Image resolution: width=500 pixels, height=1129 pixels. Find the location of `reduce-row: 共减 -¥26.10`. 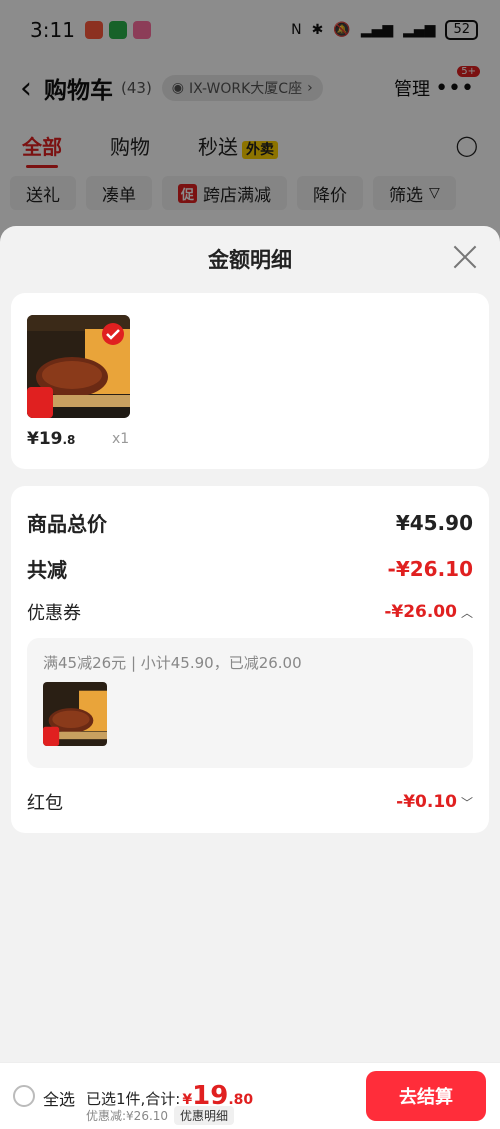

reduce-row: 共减 -¥26.10 is located at coordinates (250, 568).